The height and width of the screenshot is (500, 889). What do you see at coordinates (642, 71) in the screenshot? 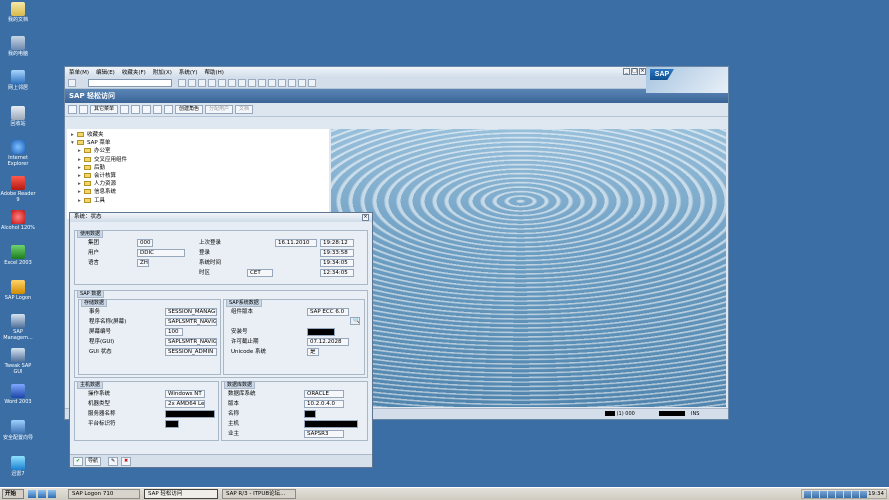
I see `close-button: ×` at bounding box center [642, 71].